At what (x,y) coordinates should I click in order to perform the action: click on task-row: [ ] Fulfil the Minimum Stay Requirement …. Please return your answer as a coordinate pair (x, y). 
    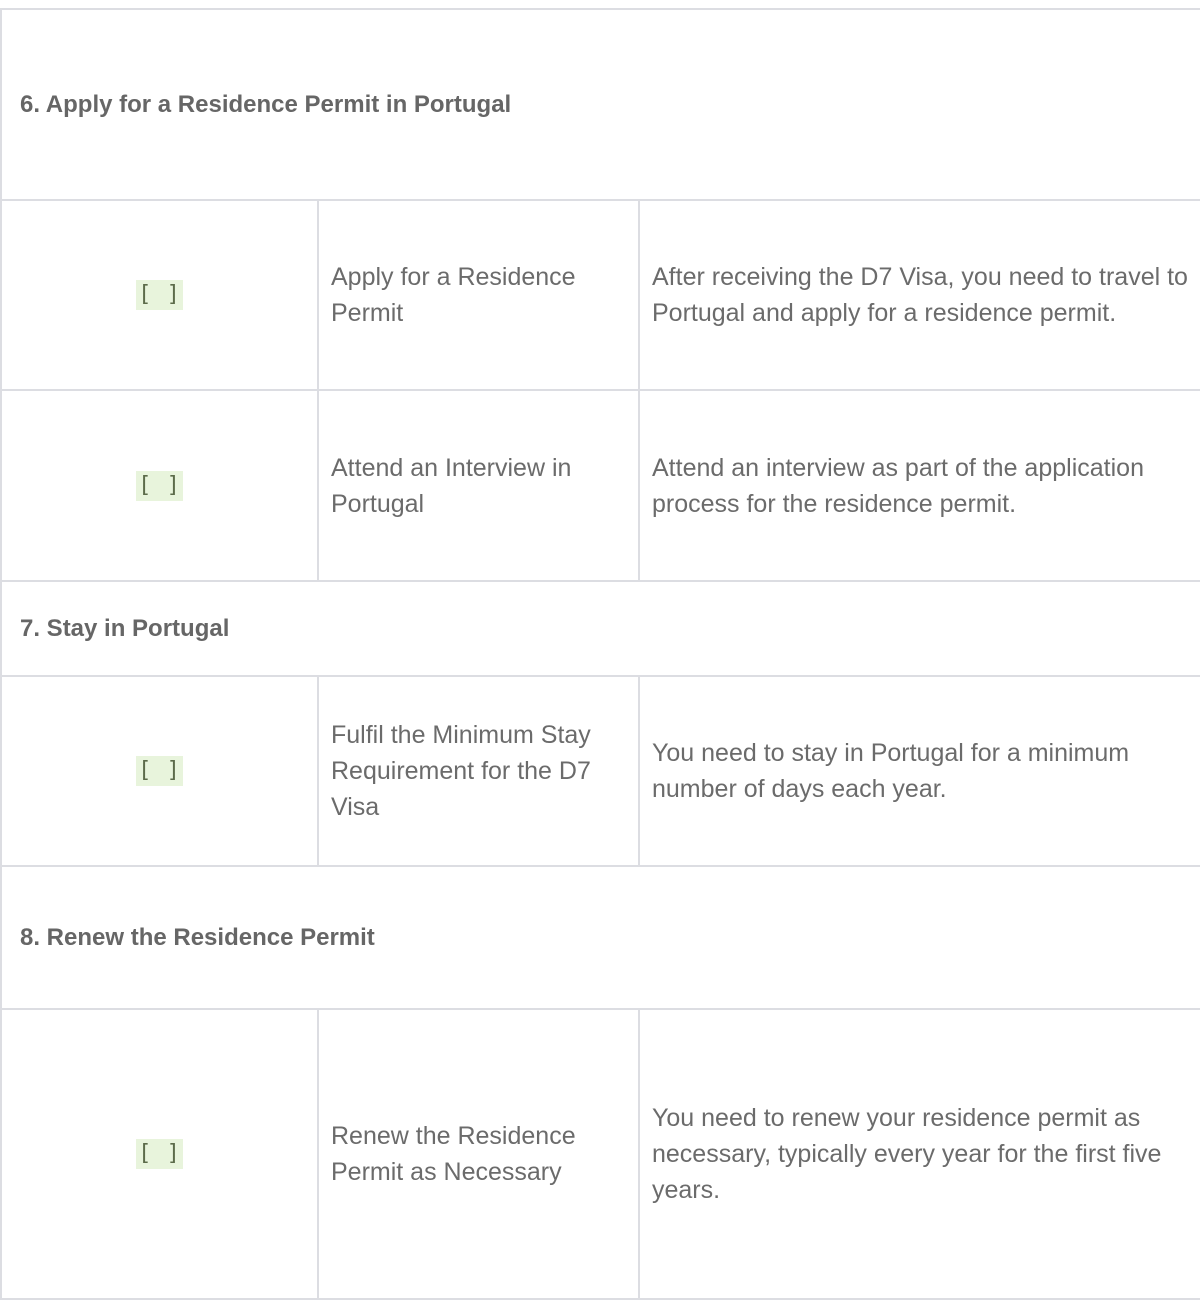
    Looking at the image, I should click on (600, 771).